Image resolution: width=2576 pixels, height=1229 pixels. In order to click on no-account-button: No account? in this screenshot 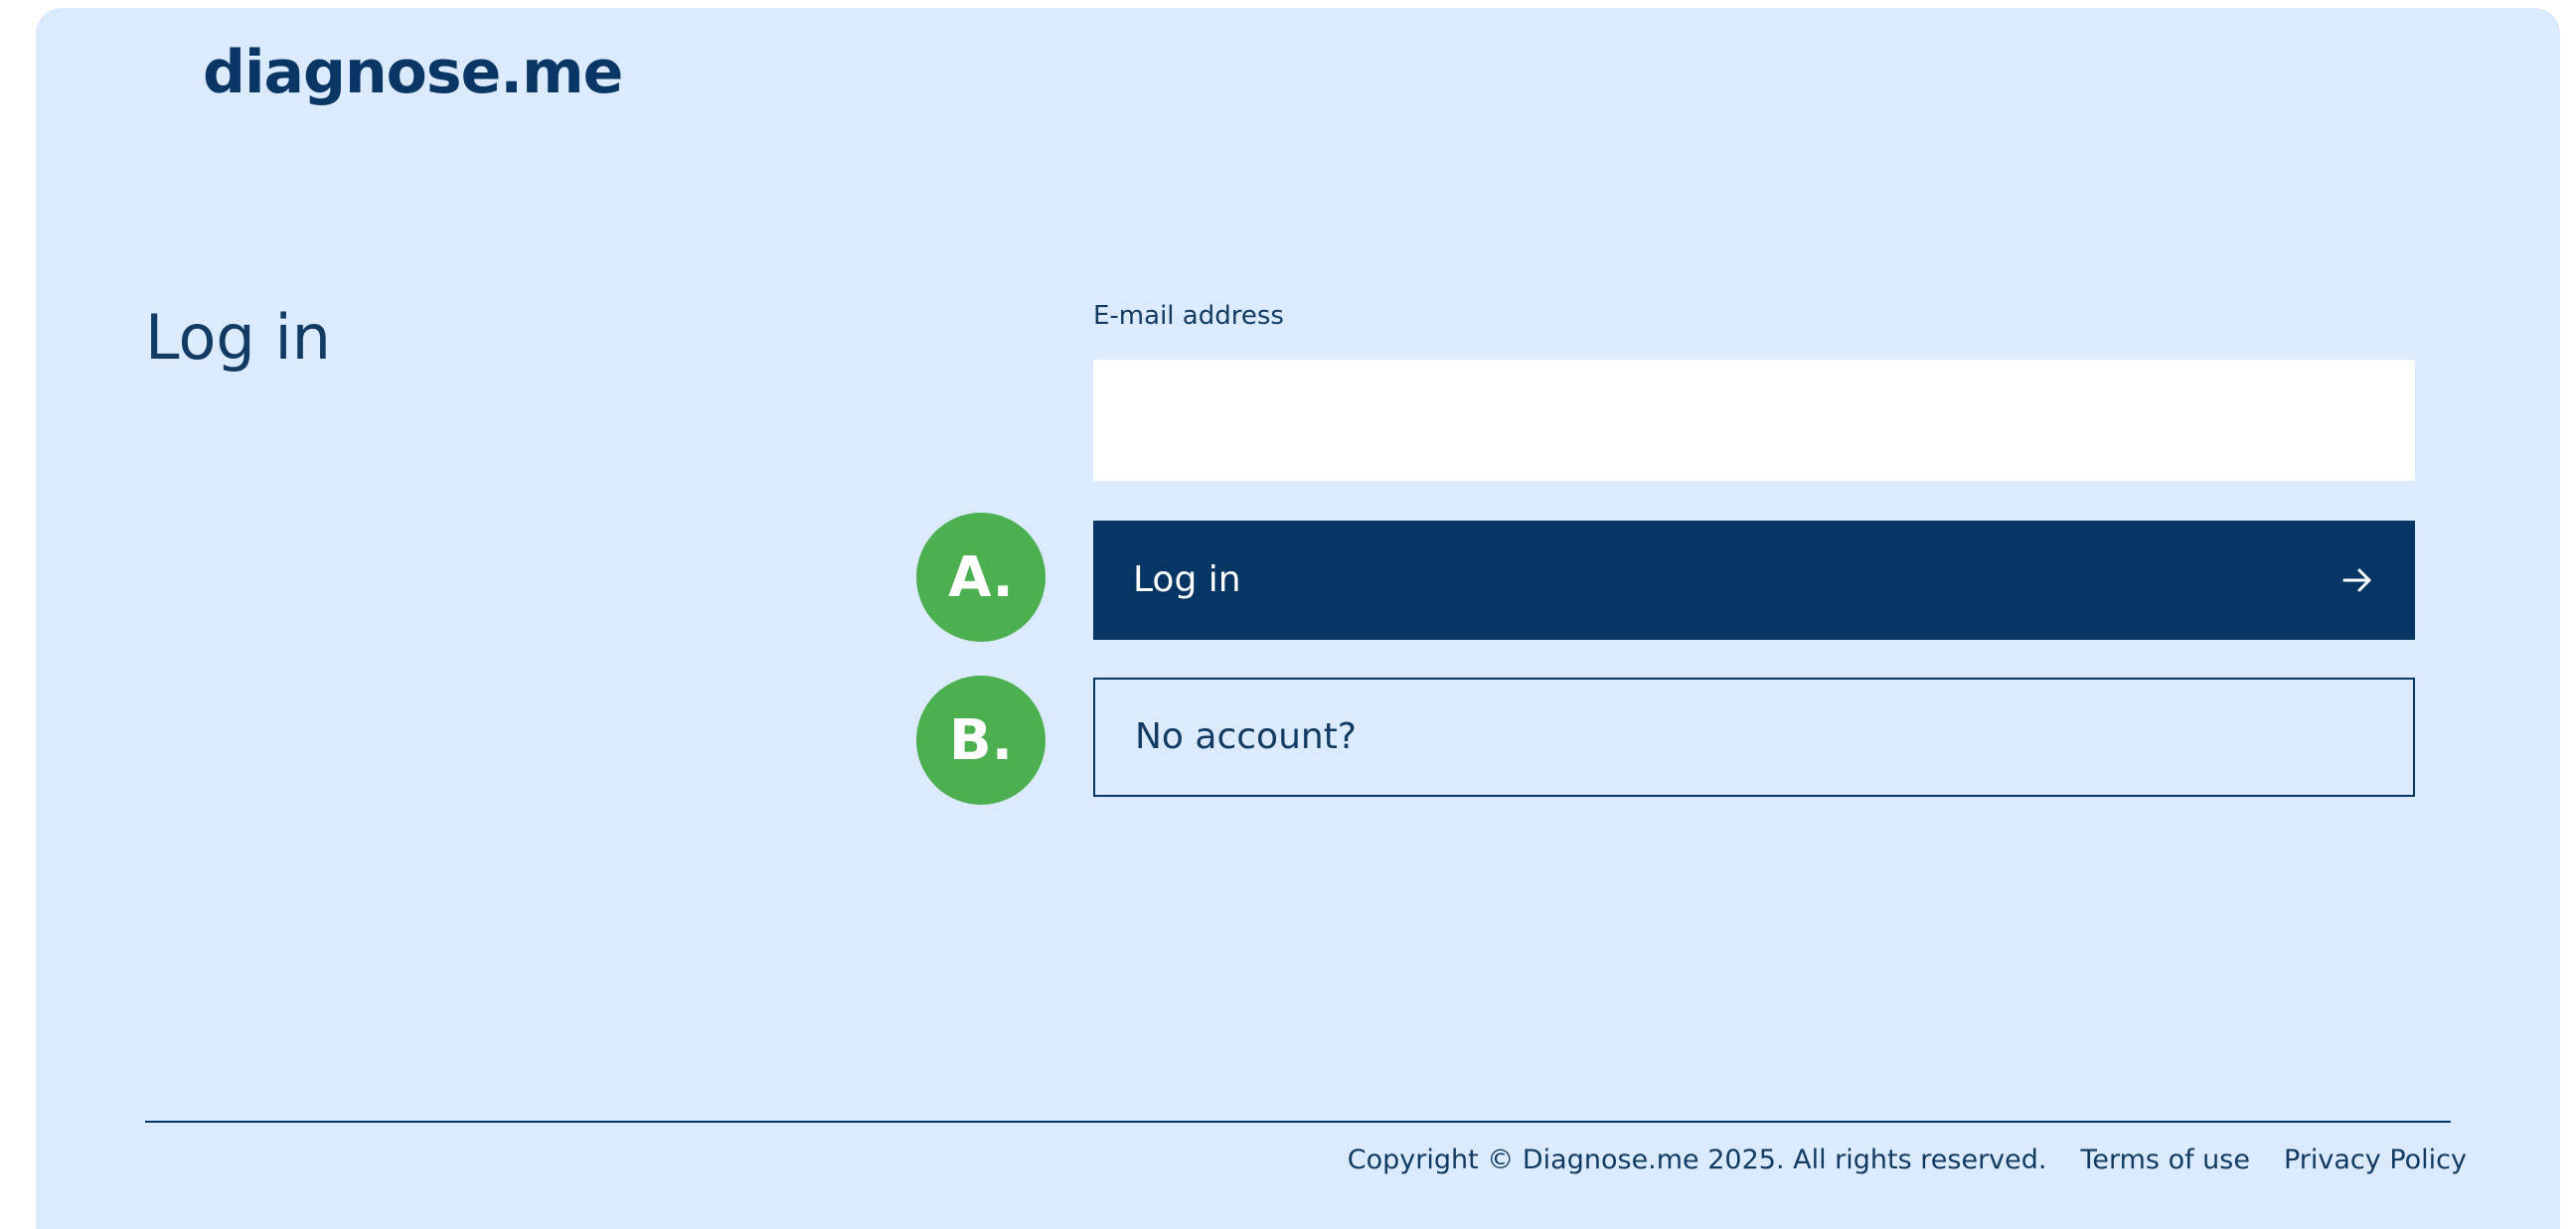, I will do `click(1754, 737)`.